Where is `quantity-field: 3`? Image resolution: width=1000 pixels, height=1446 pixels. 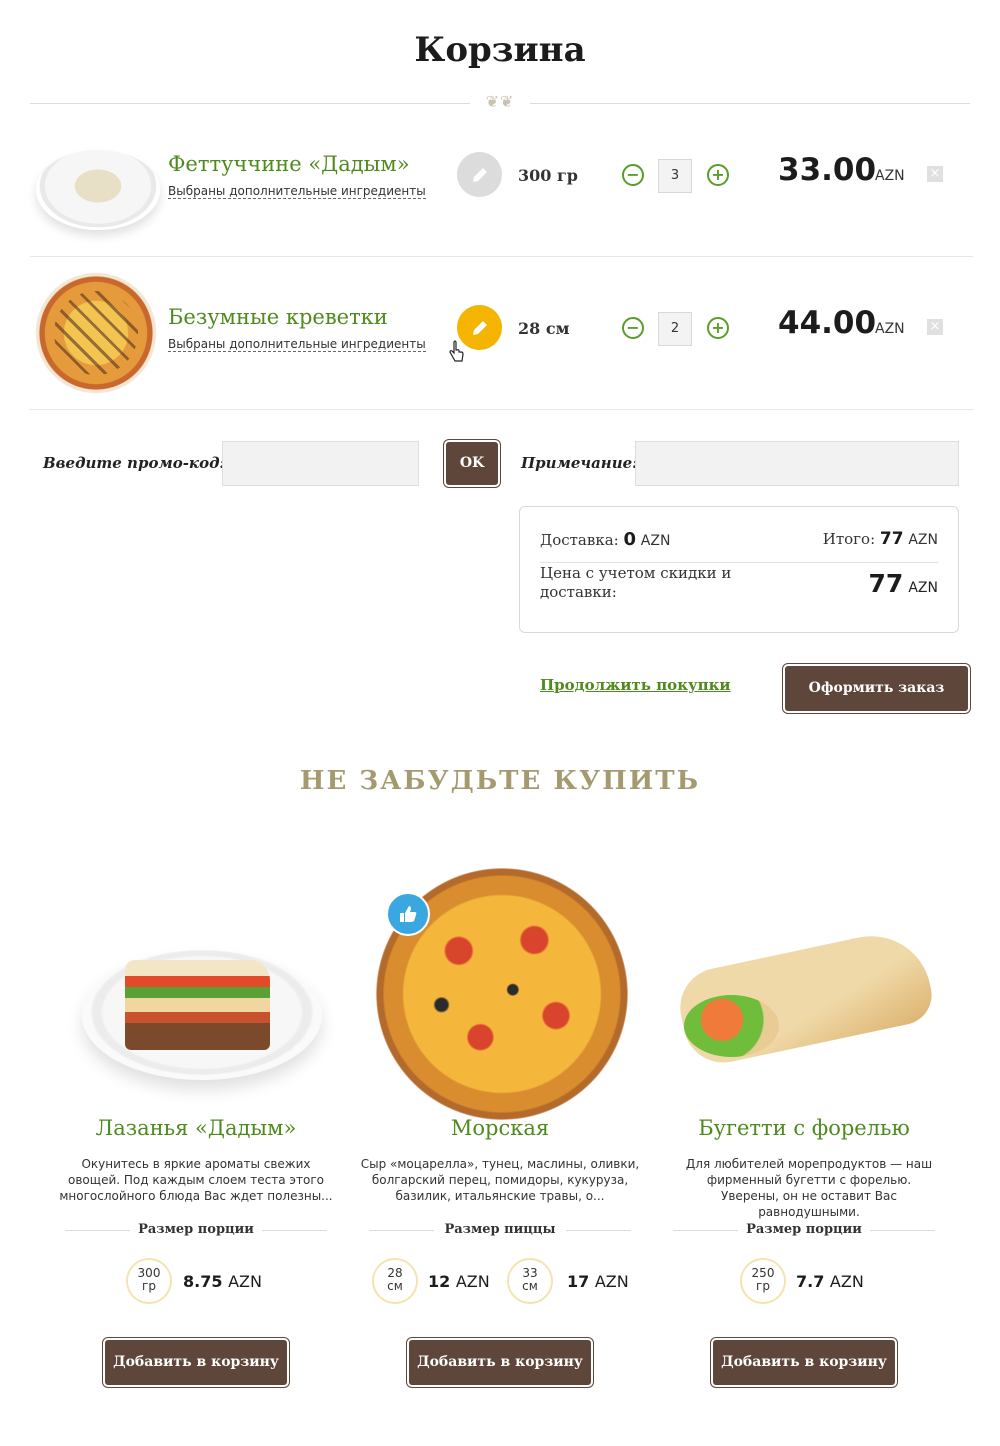 quantity-field: 3 is located at coordinates (675, 176).